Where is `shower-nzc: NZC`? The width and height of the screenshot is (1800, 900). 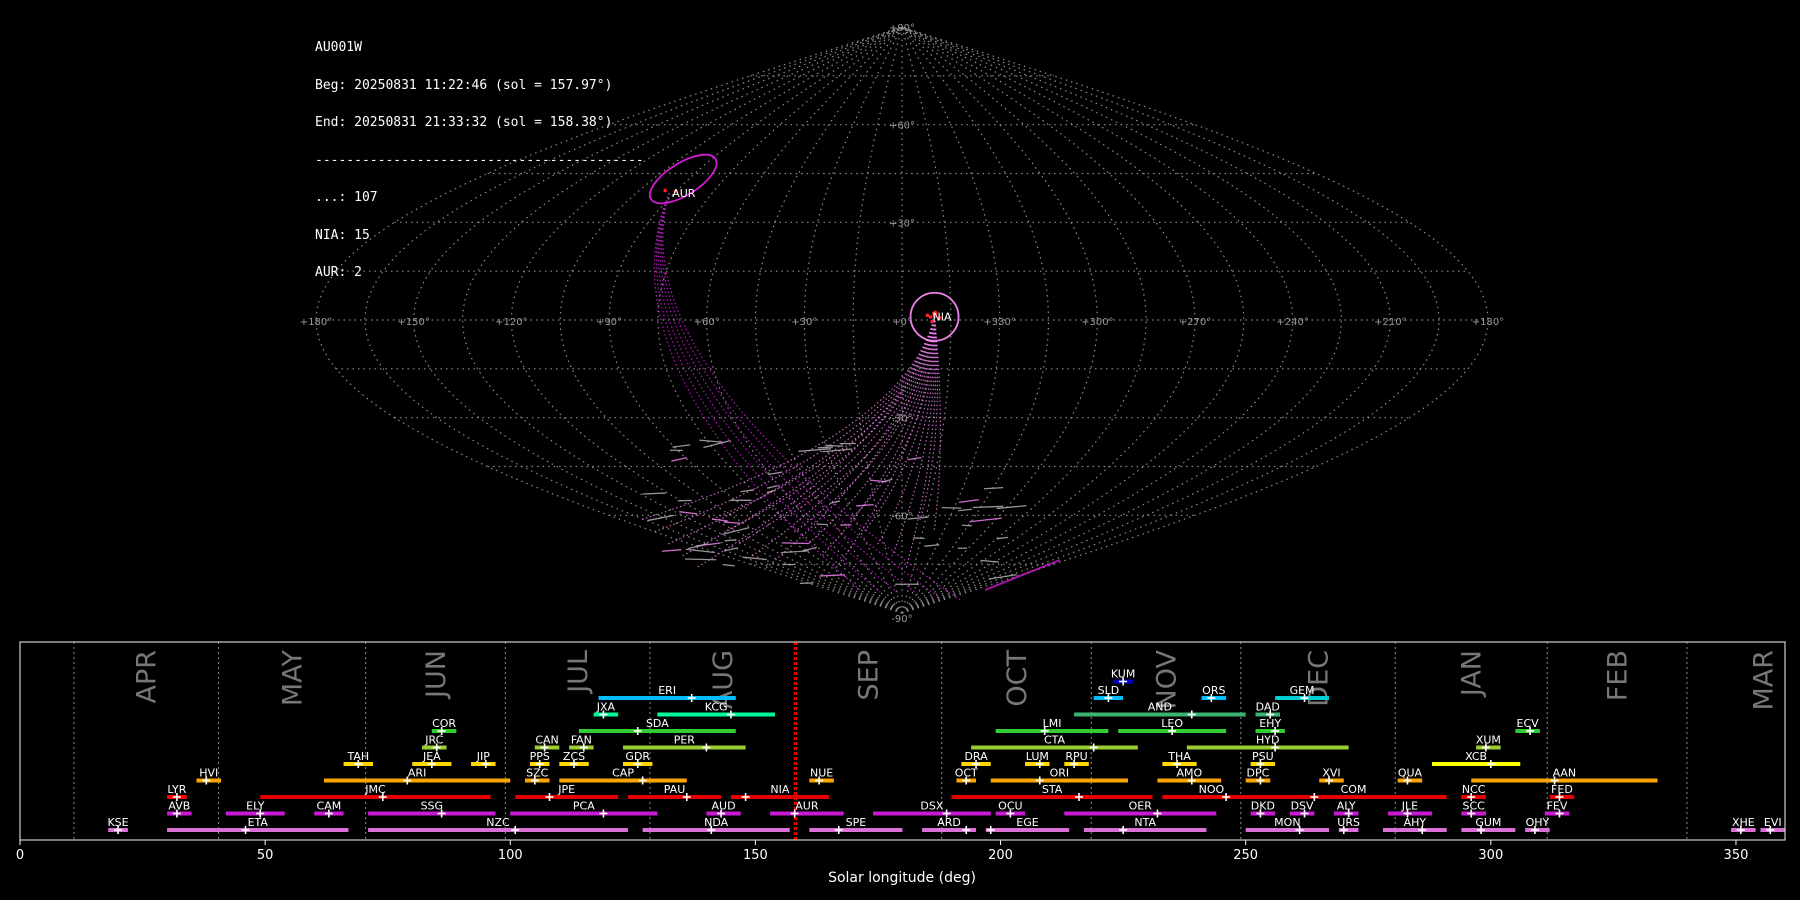 shower-nzc: NZC is located at coordinates (498, 825).